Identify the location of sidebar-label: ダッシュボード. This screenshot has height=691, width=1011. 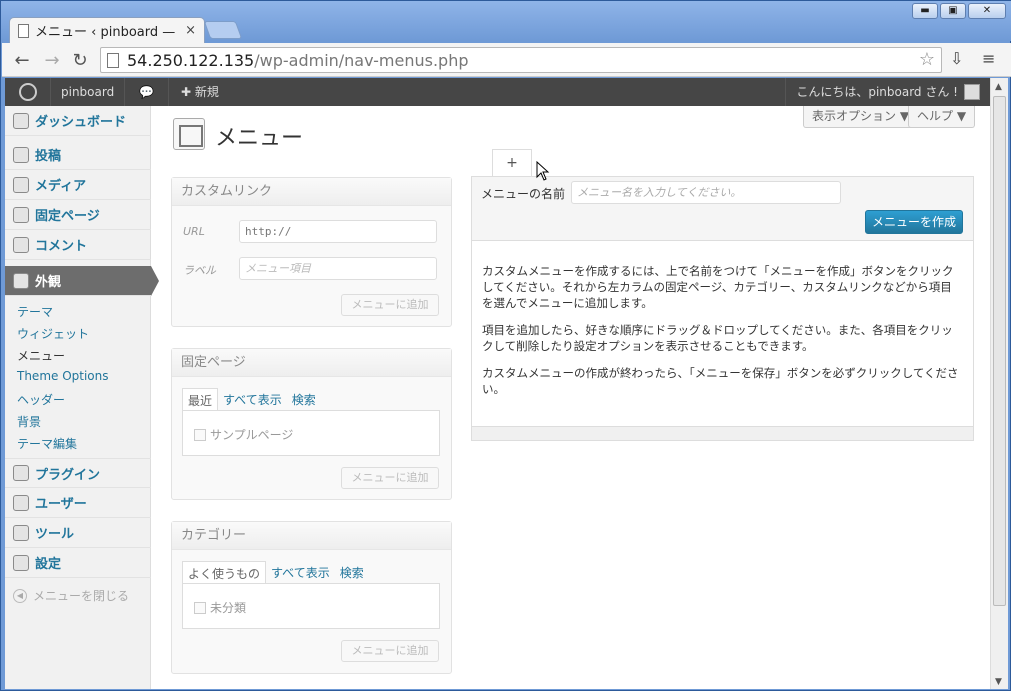
(81, 122).